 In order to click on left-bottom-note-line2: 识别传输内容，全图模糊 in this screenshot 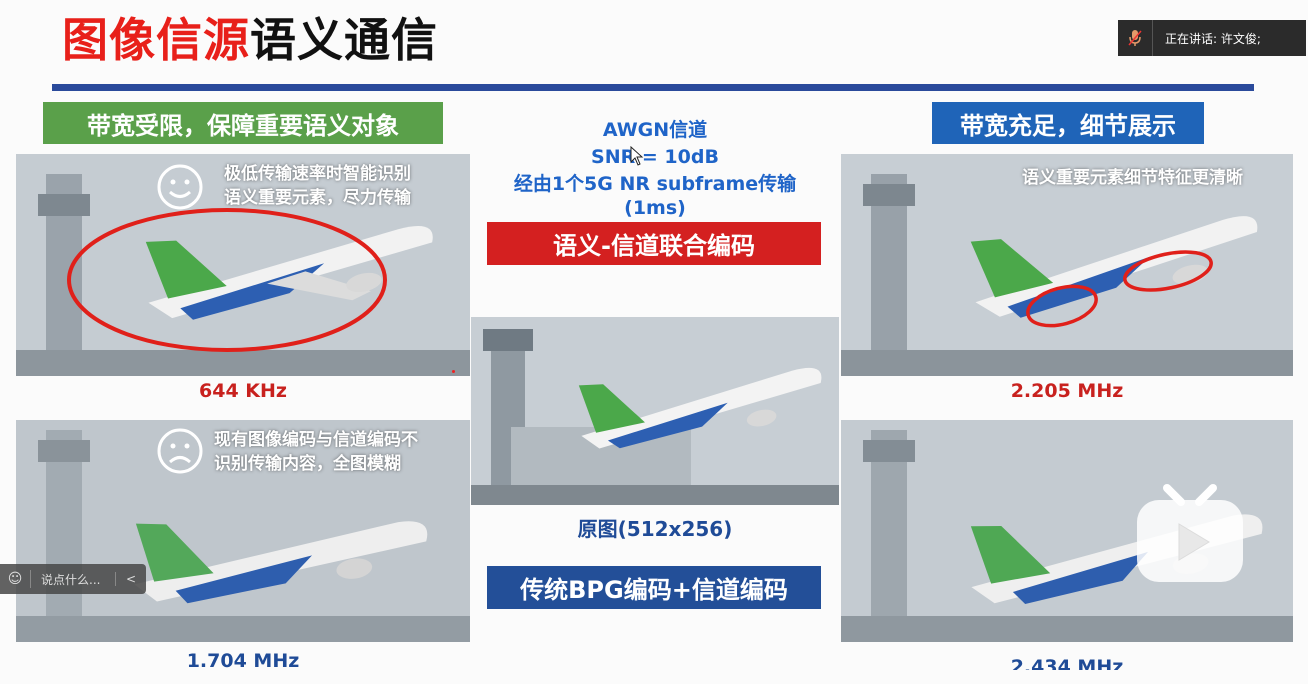, I will do `click(307, 464)`.